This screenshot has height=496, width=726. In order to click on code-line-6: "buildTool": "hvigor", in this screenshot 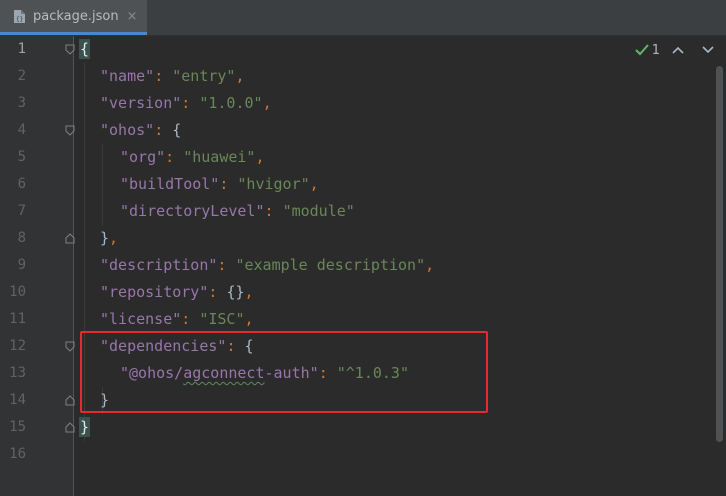, I will do `click(219, 184)`.